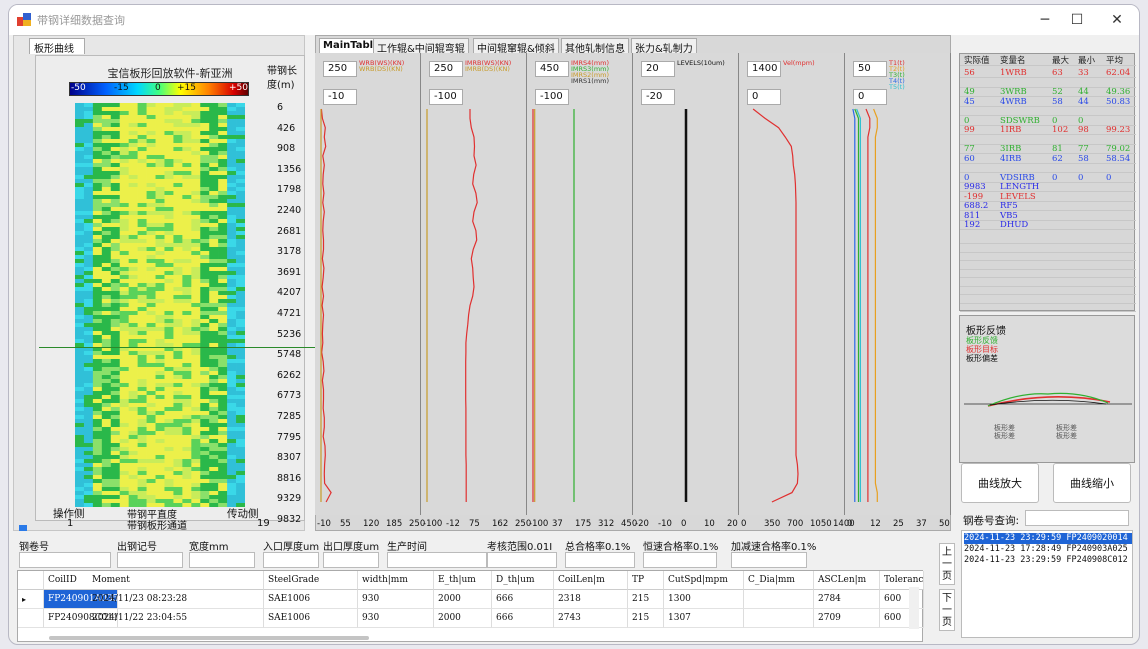  I want to click on values-cell: 99, so click(969, 130).